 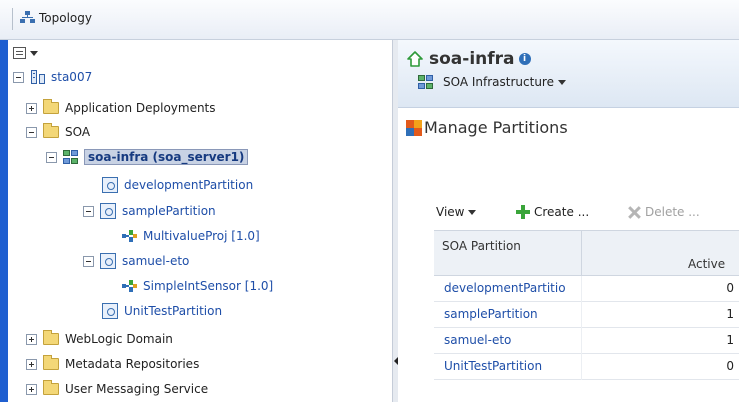 I want to click on delete-x-icon, so click(x=634, y=212).